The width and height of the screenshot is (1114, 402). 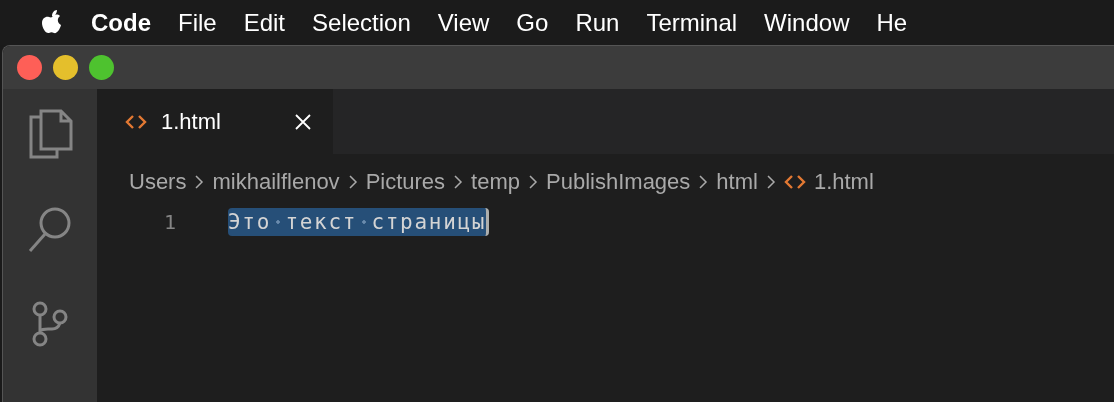 I want to click on menu-item: View, so click(x=463, y=22).